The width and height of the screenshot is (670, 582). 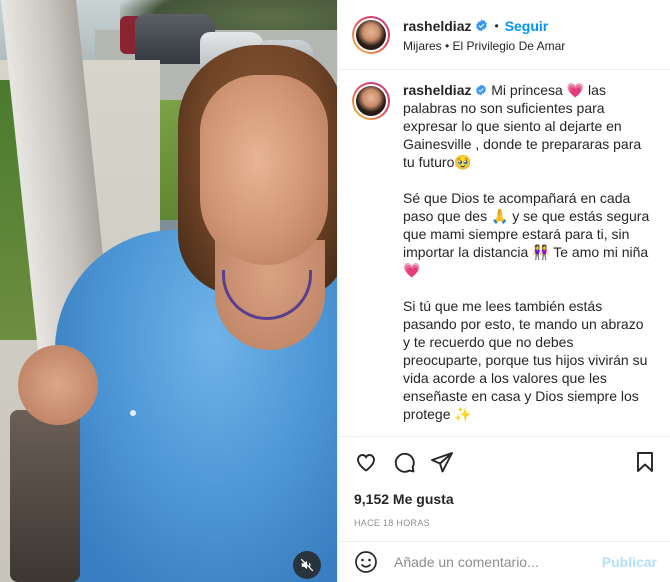 I want to click on mute-button, so click(x=307, y=565).